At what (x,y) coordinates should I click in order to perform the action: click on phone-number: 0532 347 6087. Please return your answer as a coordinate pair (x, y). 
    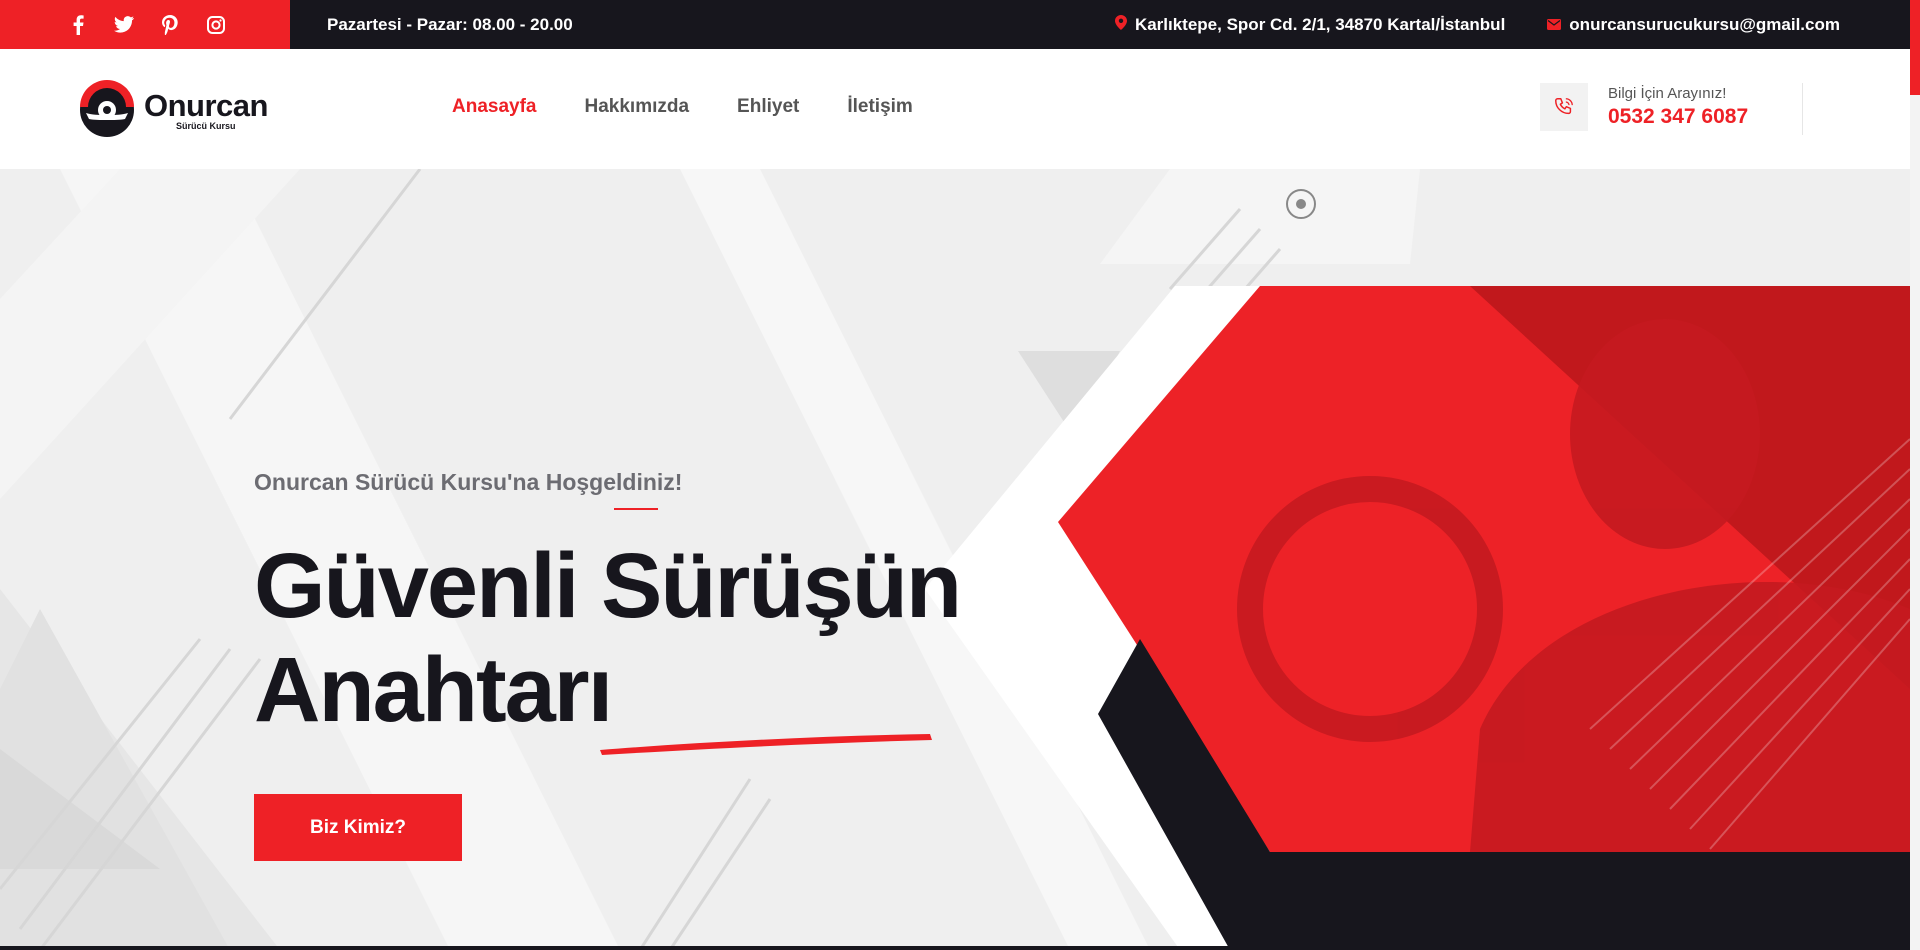
    Looking at the image, I should click on (1678, 117).